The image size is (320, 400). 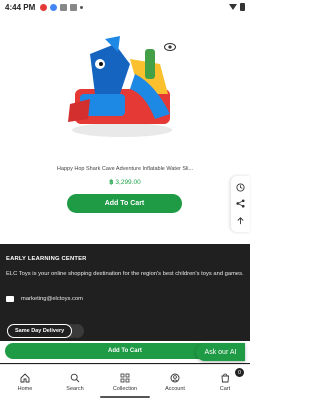 What do you see at coordinates (10, 299) in the screenshot?
I see `mail-icon` at bounding box center [10, 299].